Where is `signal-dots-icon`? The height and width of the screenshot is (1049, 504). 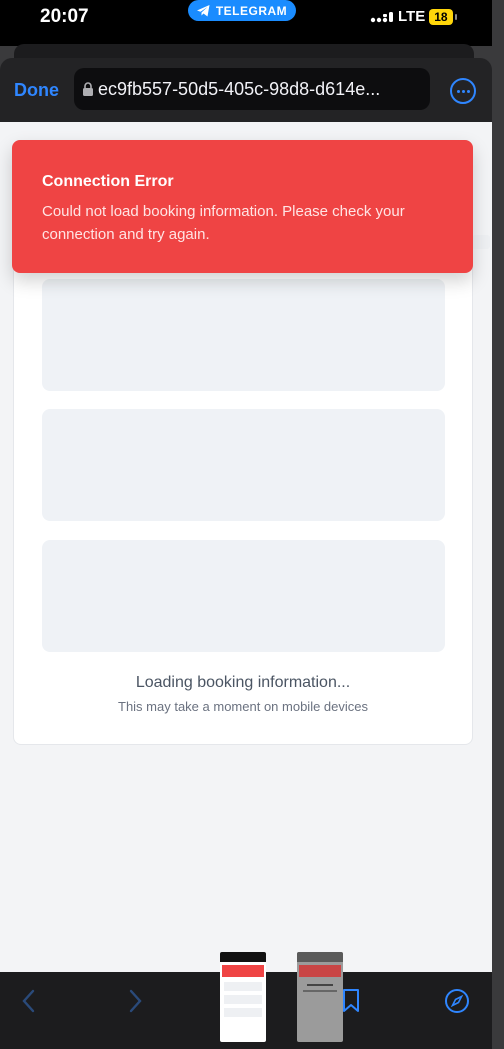
signal-dots-icon is located at coordinates (381, 16).